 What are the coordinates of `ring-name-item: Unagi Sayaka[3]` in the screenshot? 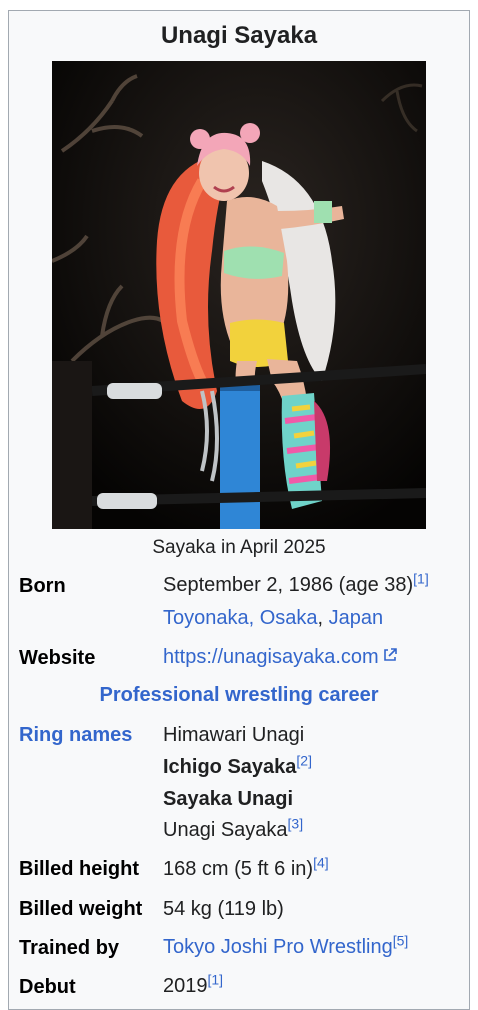 It's located at (233, 829).